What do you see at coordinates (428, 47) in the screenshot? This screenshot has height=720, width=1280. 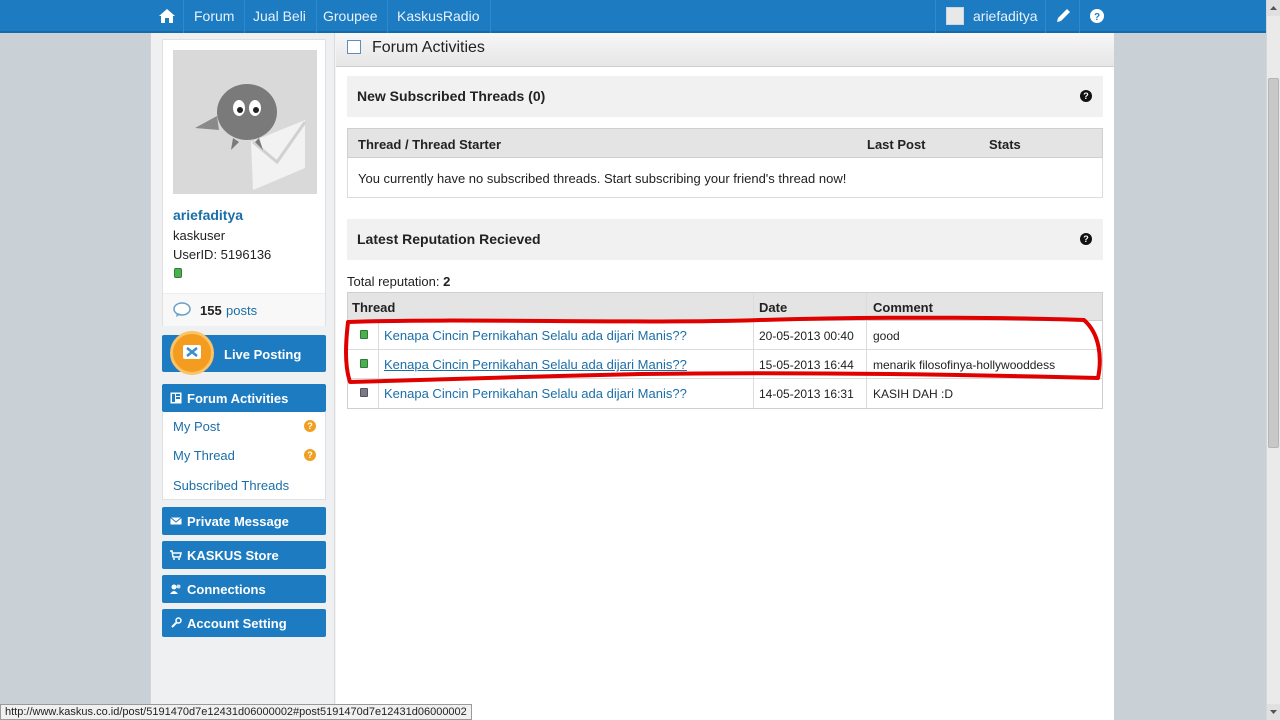 I see `page-title: Forum Activities` at bounding box center [428, 47].